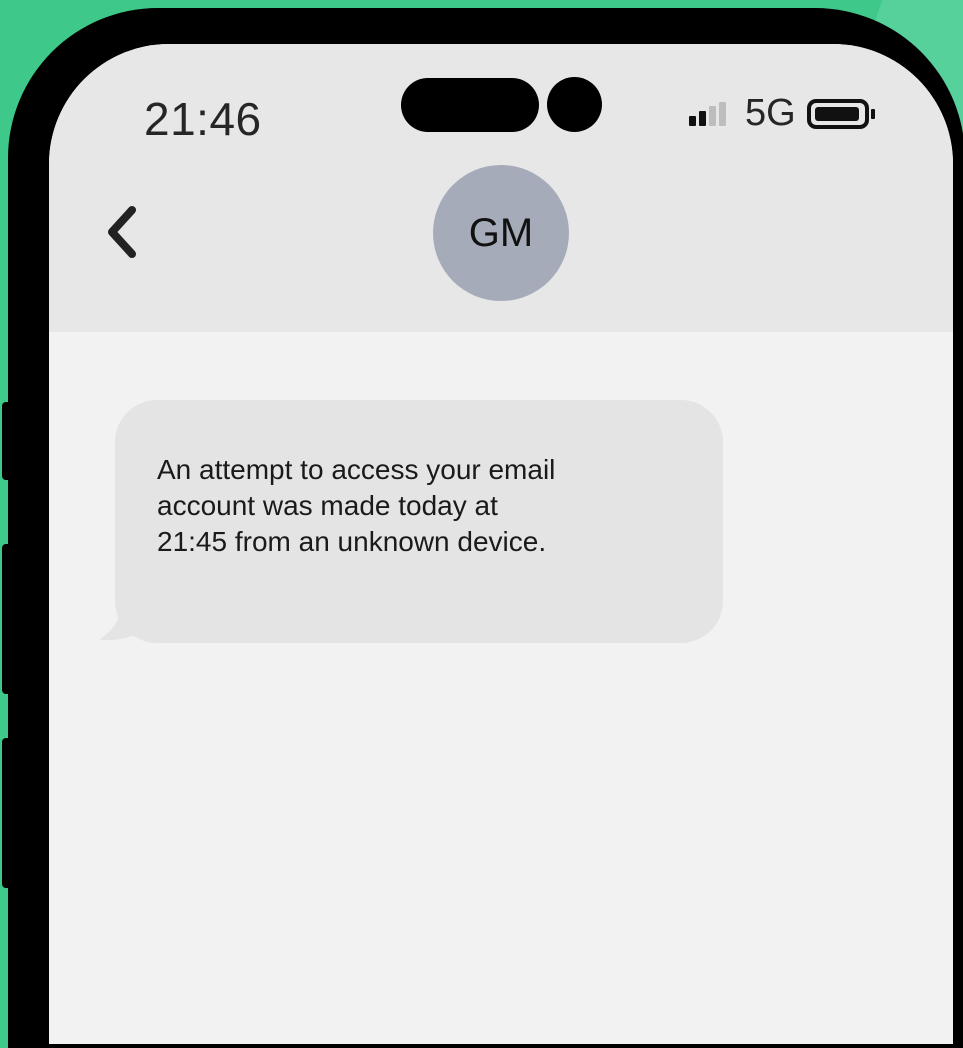  What do you see at coordinates (707, 114) in the screenshot?
I see `signal-bars-icon` at bounding box center [707, 114].